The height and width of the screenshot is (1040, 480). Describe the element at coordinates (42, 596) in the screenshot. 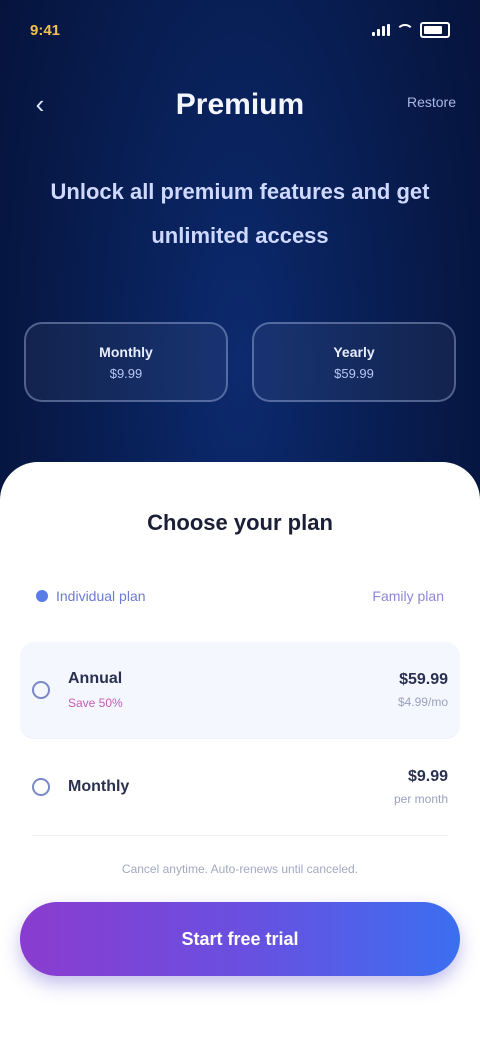

I see `dot-icon` at that location.